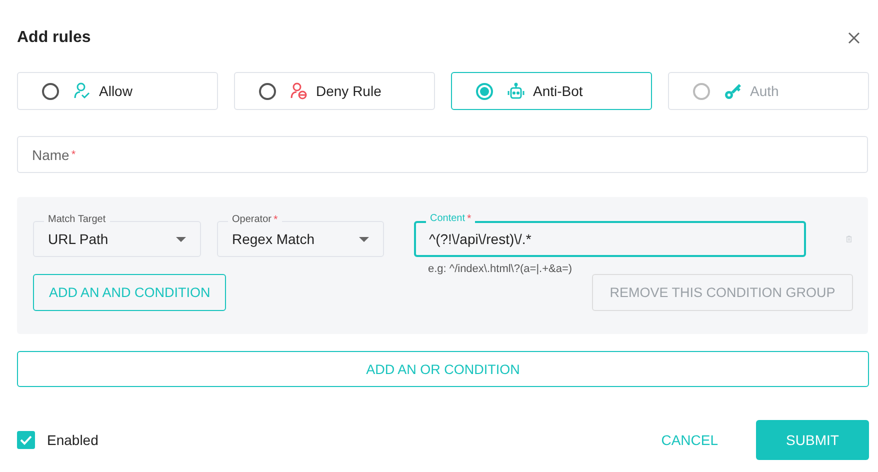 The width and height of the screenshot is (878, 472). What do you see at coordinates (334, 91) in the screenshot?
I see `rule-type-option: Deny Rule` at bounding box center [334, 91].